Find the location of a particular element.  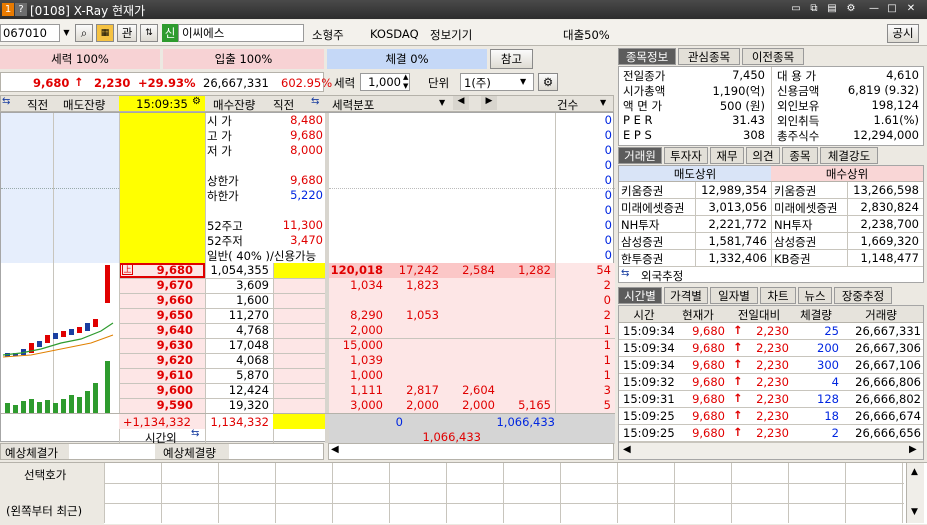

arrow-stack-icon: ⇅ is located at coordinates (149, 33).